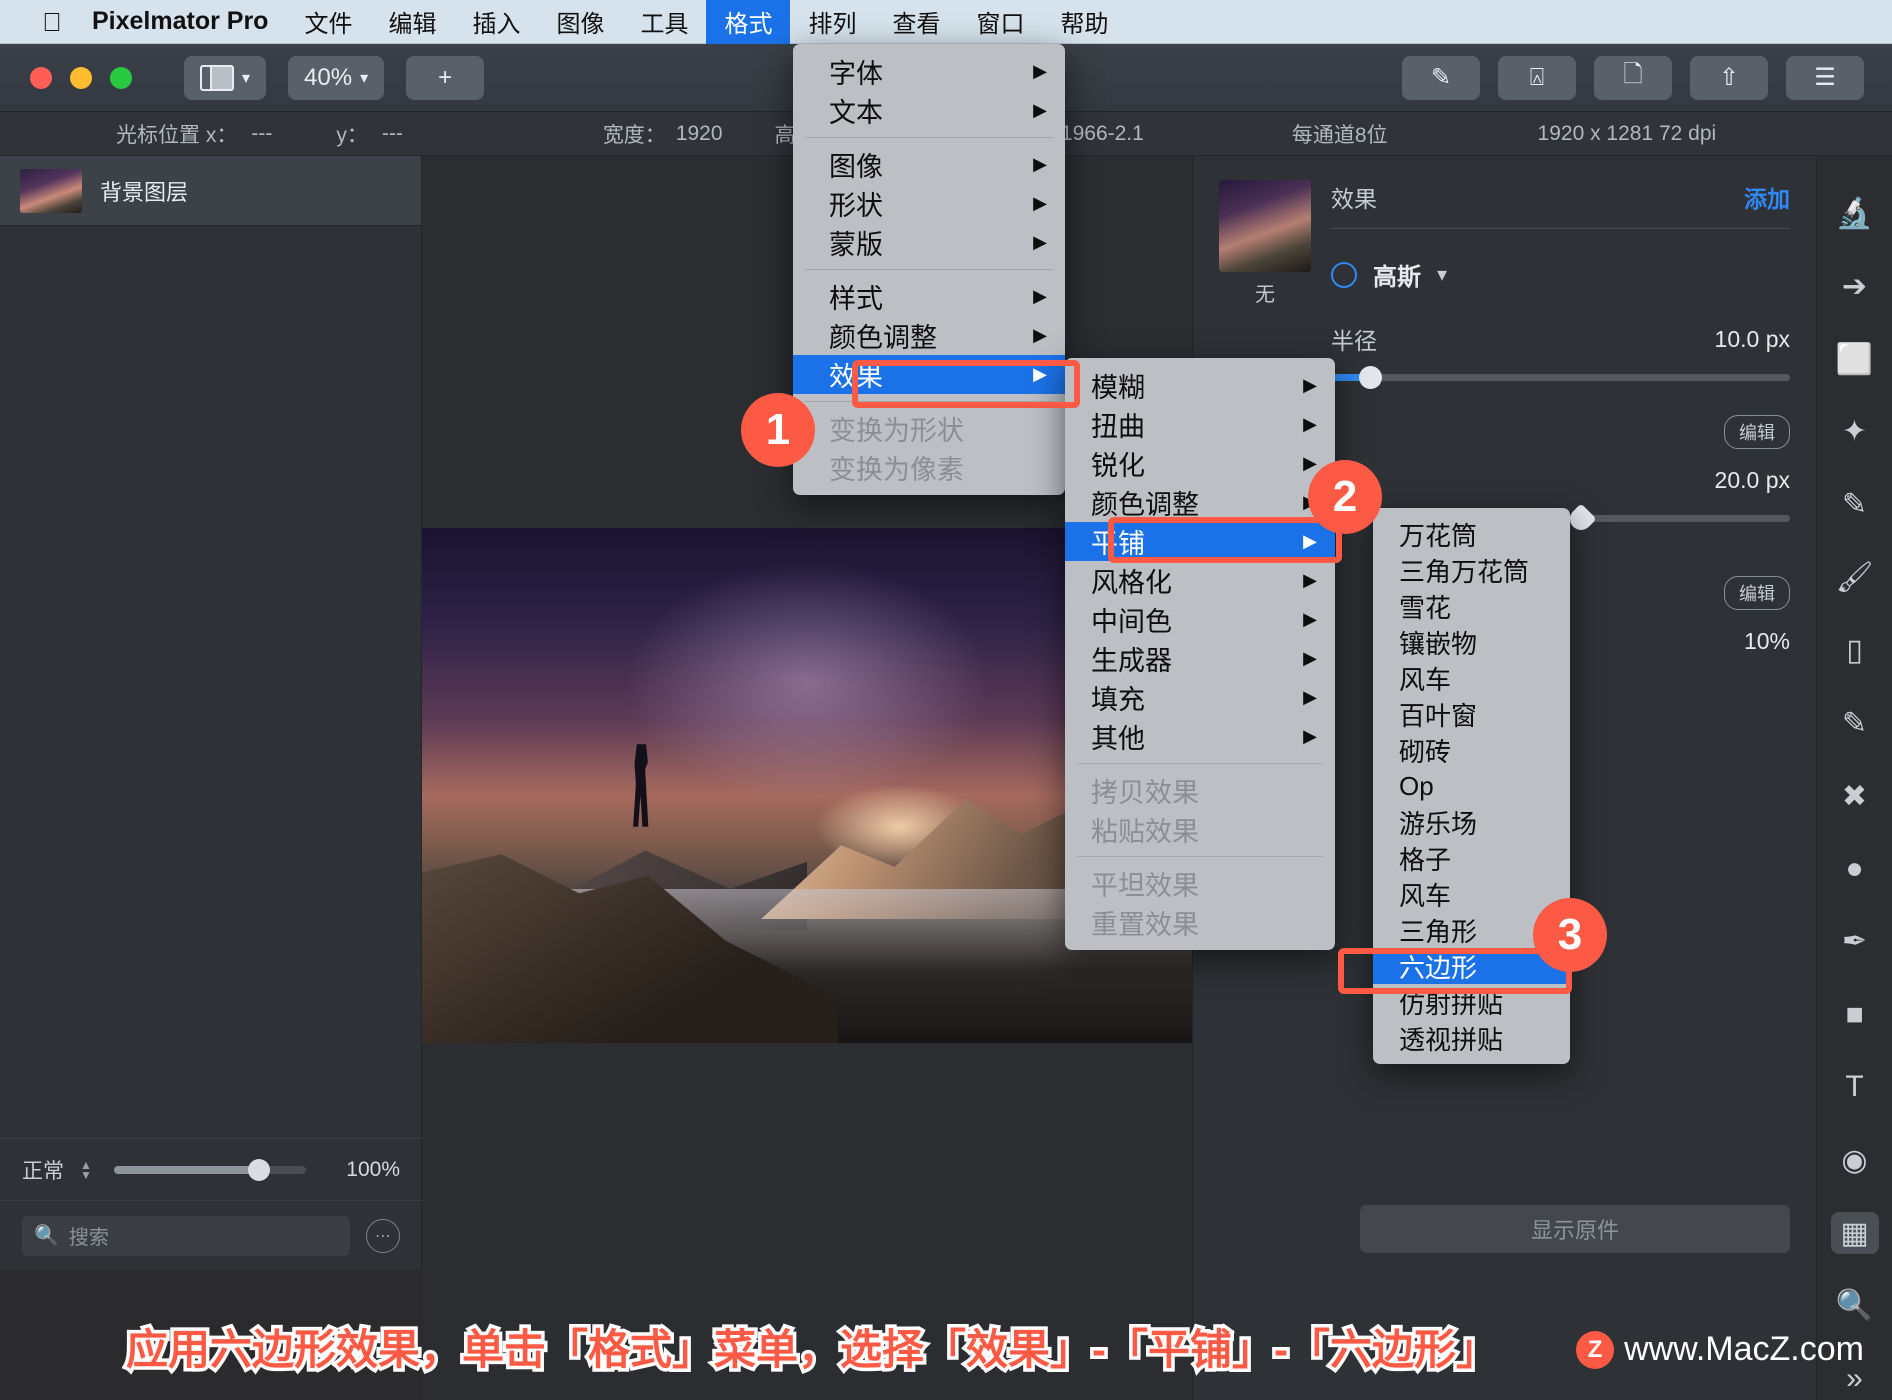 The width and height of the screenshot is (1892, 1400). Describe the element at coordinates (1855, 213) in the screenshot. I see `repair-tool-icon: 🔬` at that location.